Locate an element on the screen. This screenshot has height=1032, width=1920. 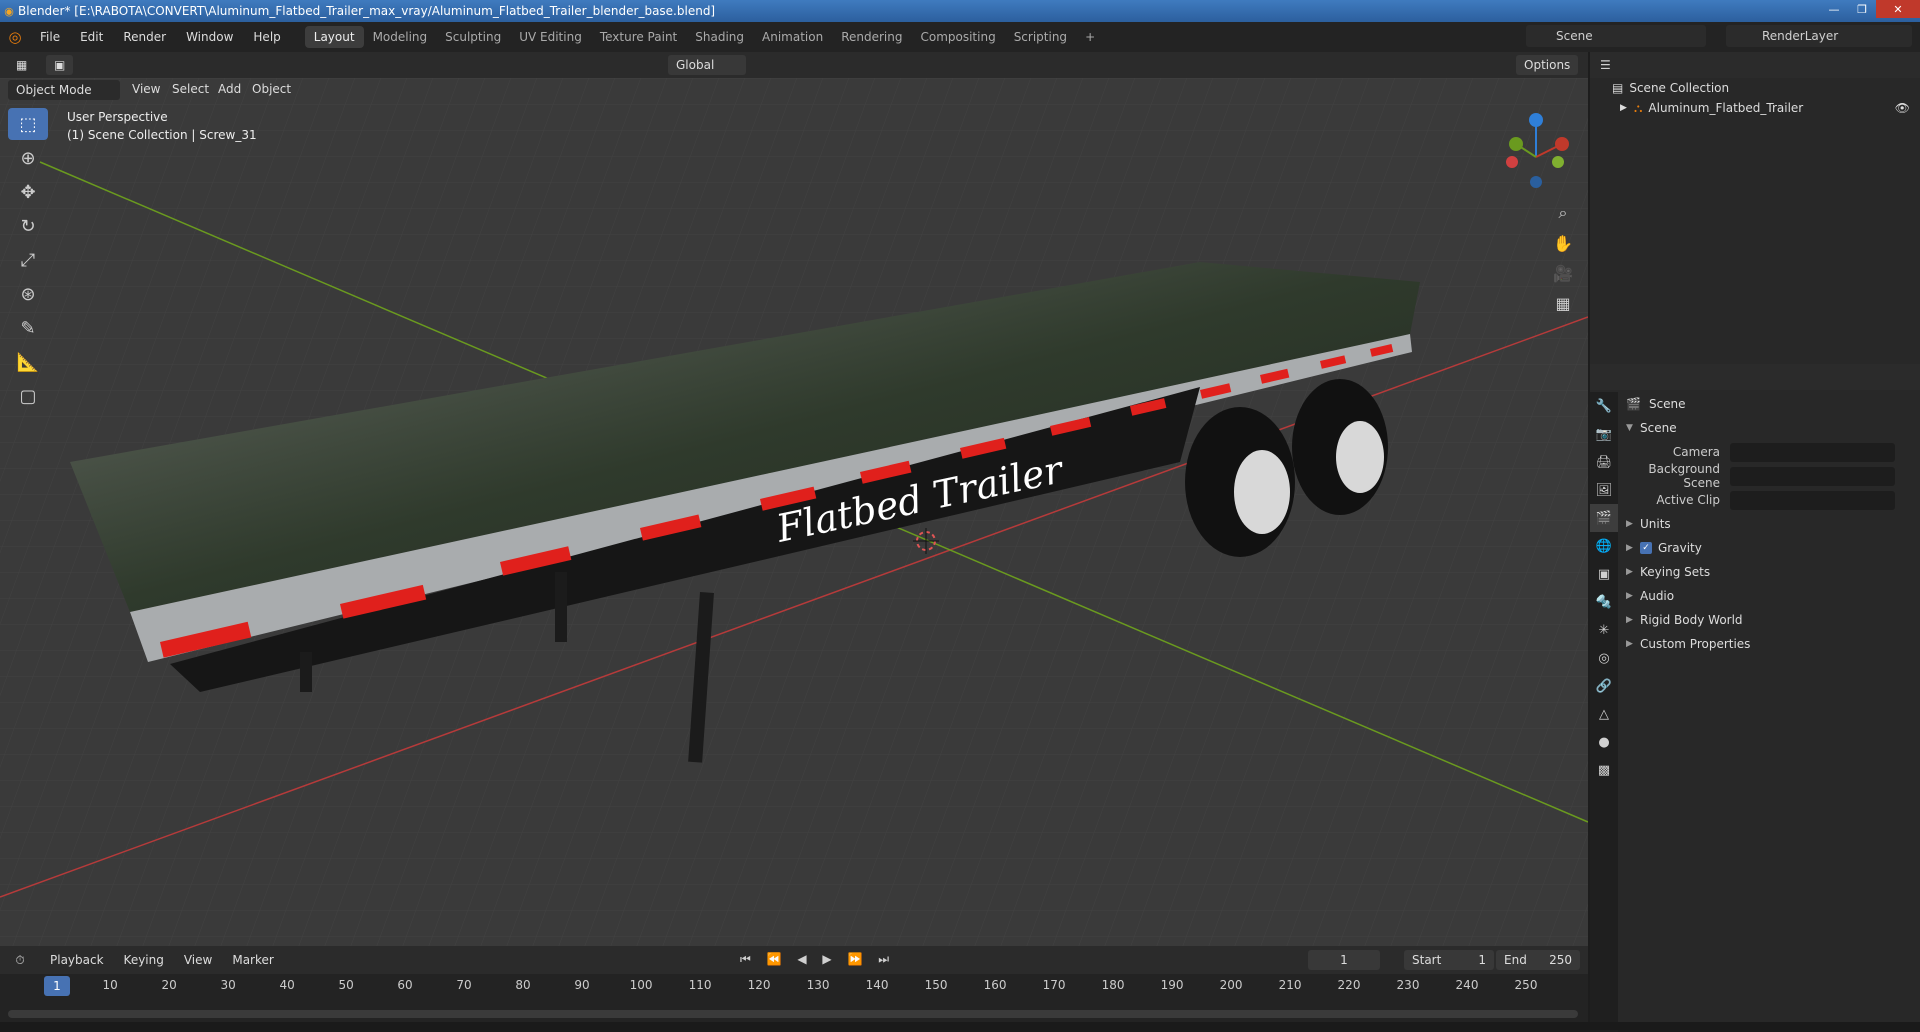
viewport-menu-view: View is located at coordinates (146, 89).